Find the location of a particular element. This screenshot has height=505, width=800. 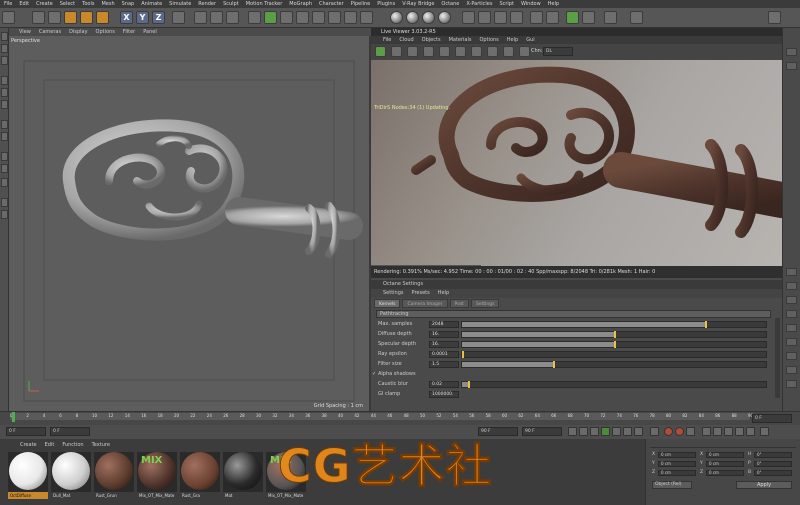

menu-item-plugins: Plugins is located at coordinates (386, 4).